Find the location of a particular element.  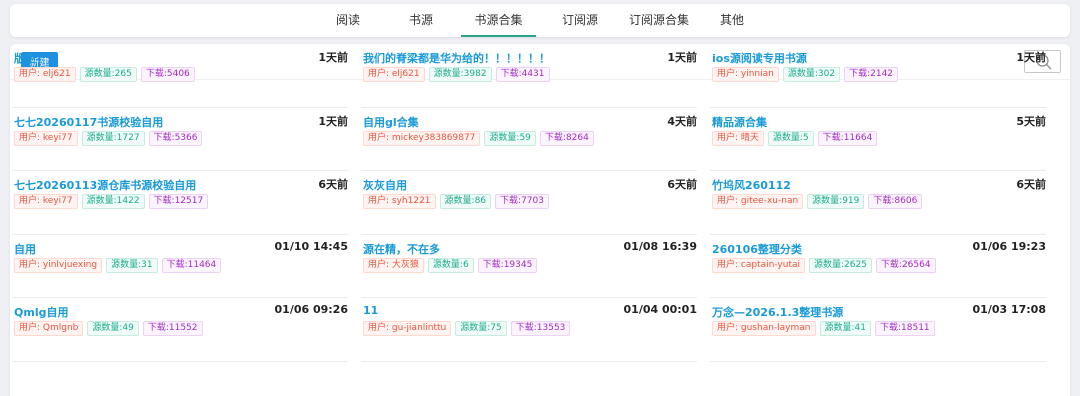

collection-card: 版主 1天前用户: elj621 源数量:265 下载:5406 is located at coordinates (180, 76).